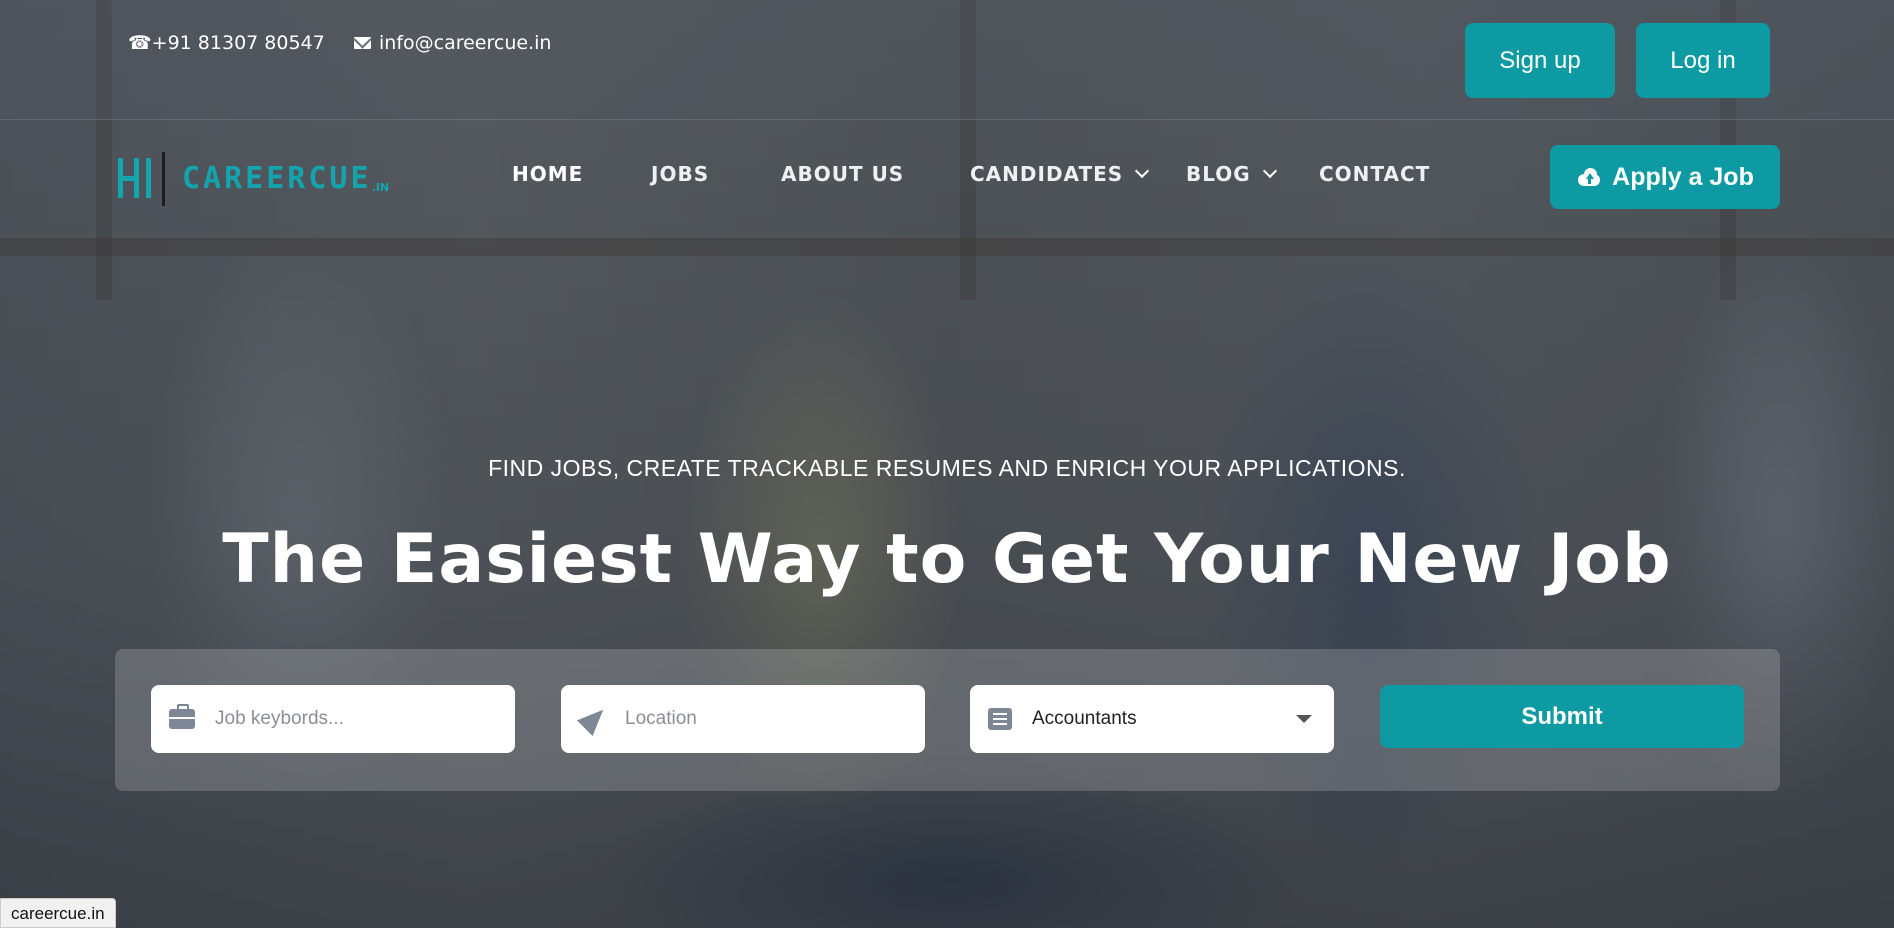  I want to click on nav-home-label: HOME, so click(548, 174).